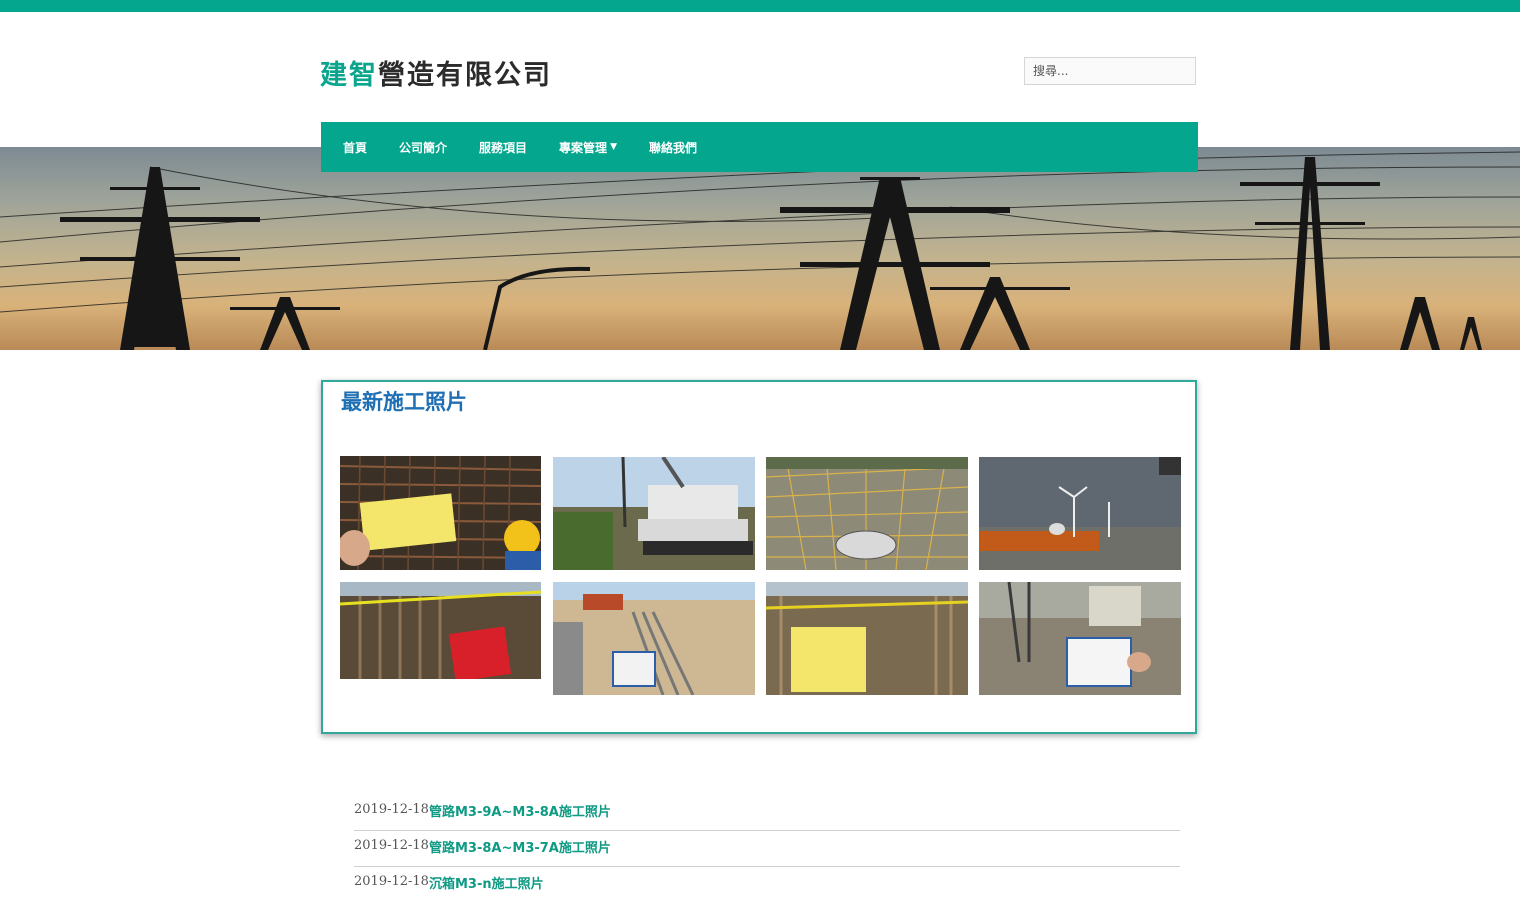 The width and height of the screenshot is (1520, 902). I want to click on main-nav: 首頁 公司簡介 服務項目 專案管理 ▼ 聯絡我們, so click(759, 147).